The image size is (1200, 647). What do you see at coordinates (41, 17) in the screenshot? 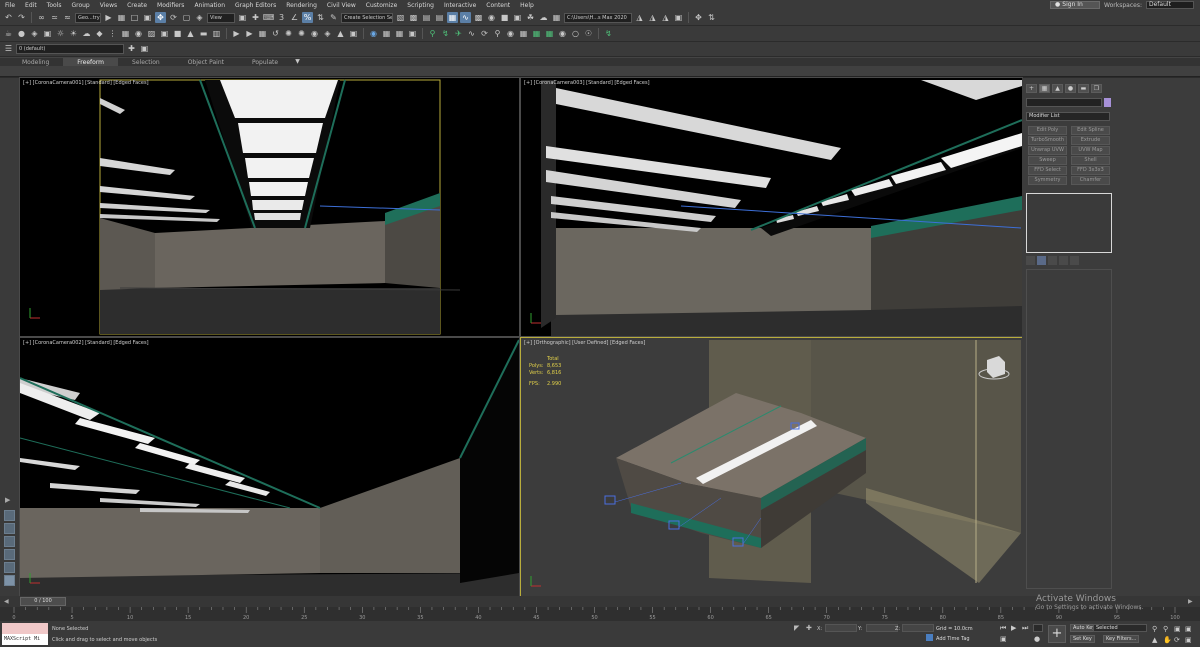
I see `link-icon: ∞` at bounding box center [41, 17].